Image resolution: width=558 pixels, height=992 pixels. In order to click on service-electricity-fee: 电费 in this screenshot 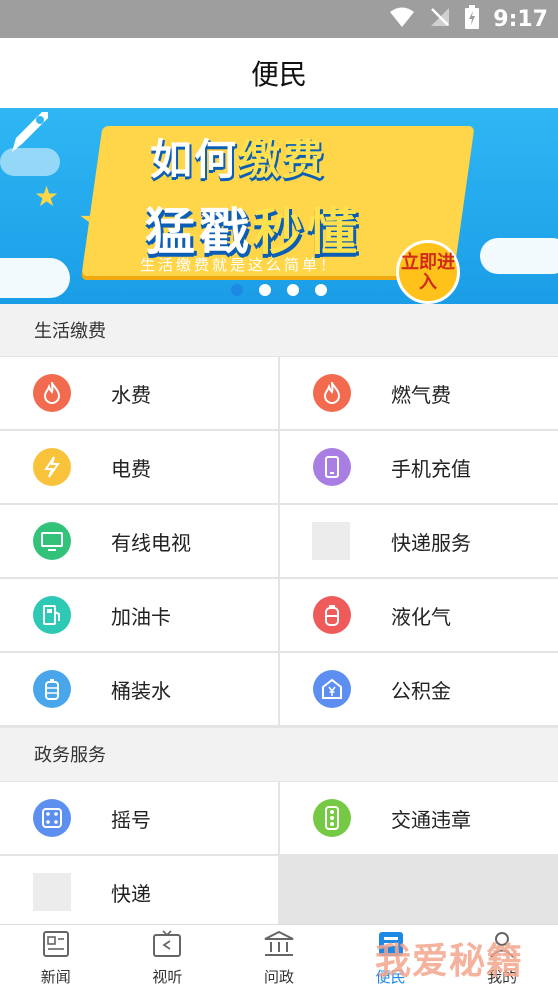, I will do `click(139, 467)`.